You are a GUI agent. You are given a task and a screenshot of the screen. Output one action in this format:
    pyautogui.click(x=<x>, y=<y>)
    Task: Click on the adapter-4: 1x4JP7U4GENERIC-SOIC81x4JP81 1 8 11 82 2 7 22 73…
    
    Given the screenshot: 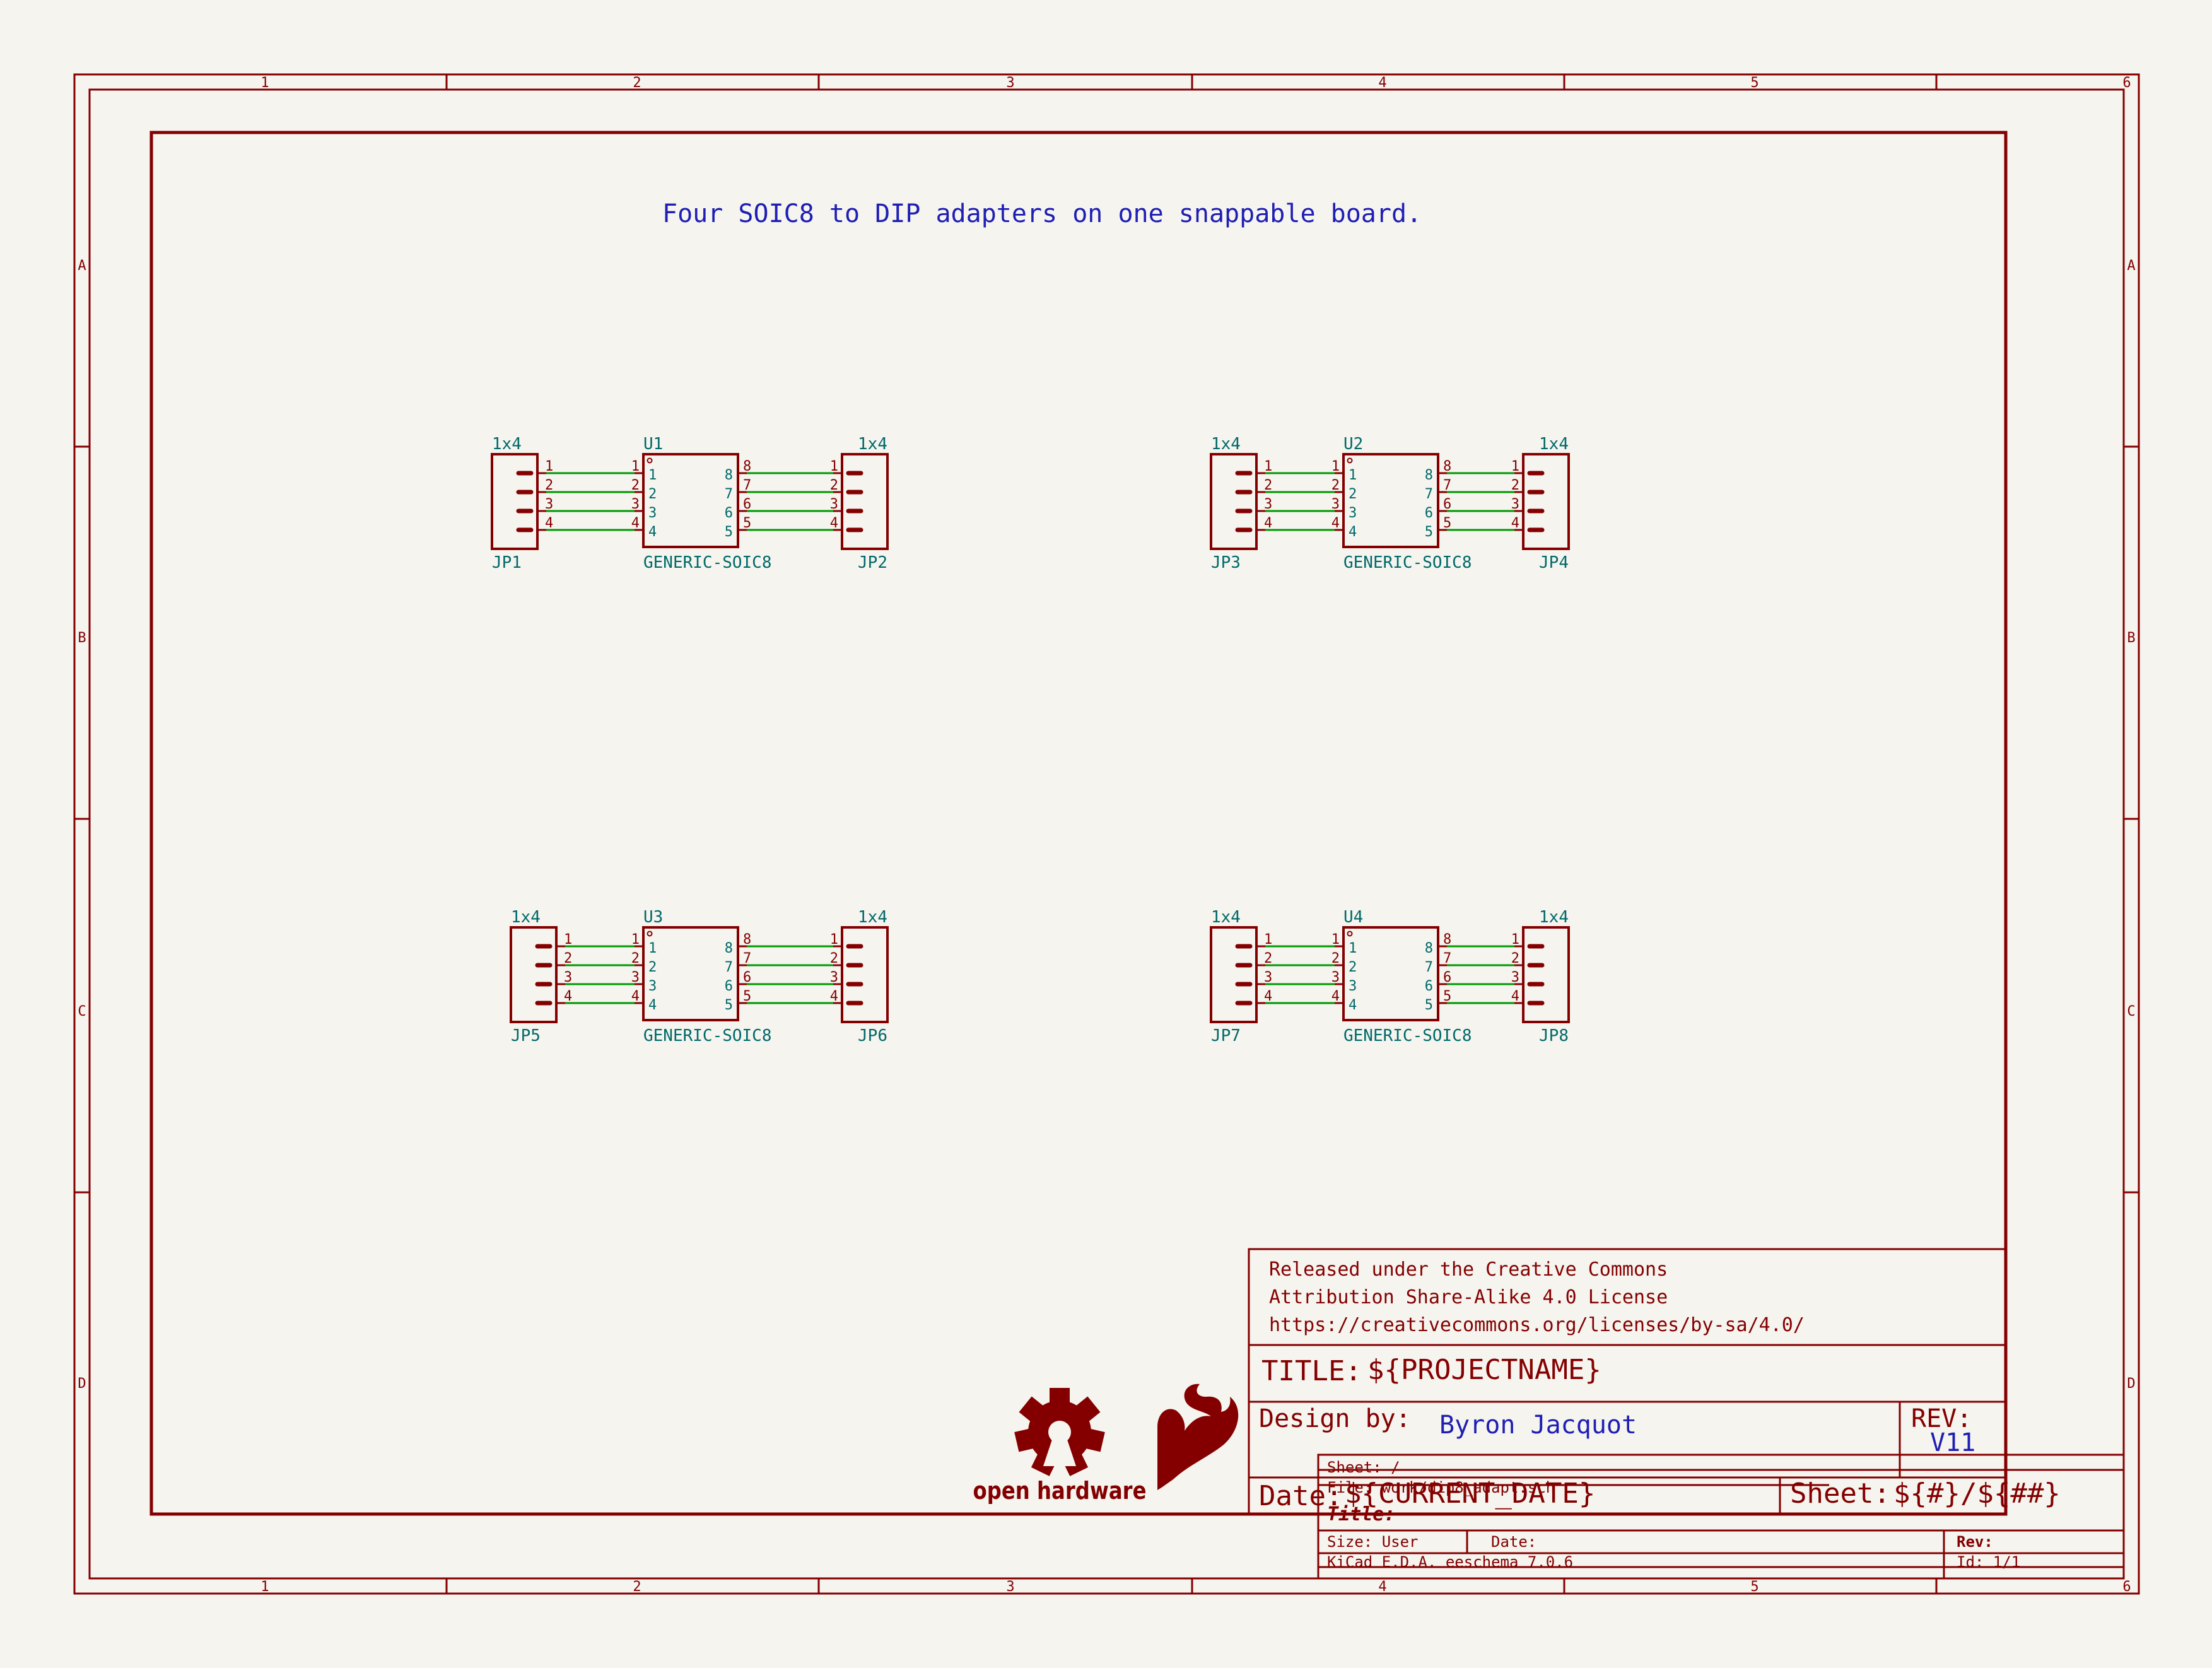 What is the action you would take?
    pyautogui.click(x=1390, y=976)
    